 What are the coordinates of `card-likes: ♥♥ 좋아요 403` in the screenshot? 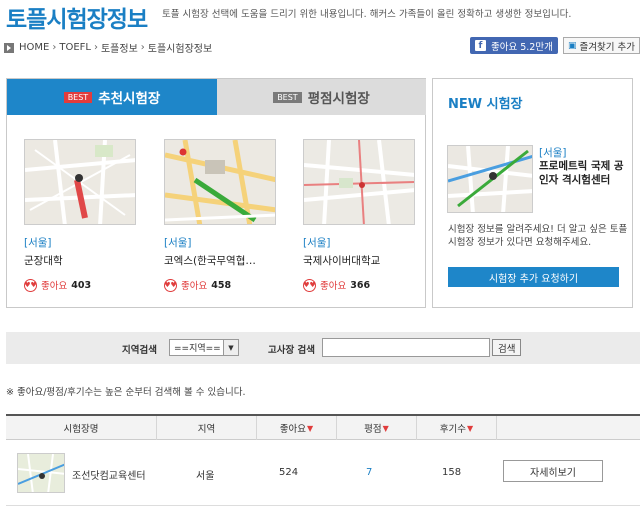 It's located at (80, 285).